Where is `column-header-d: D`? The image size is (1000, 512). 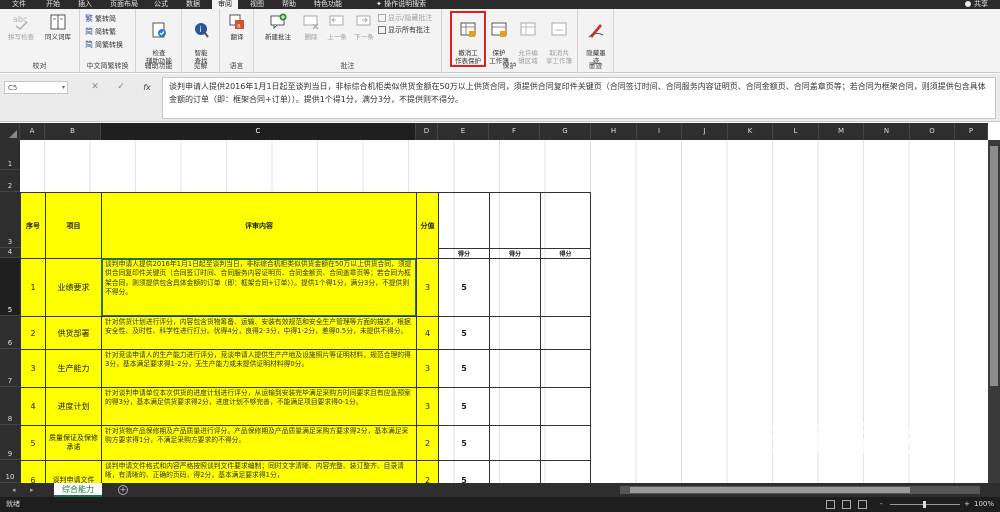
column-header-d: D is located at coordinates (427, 131).